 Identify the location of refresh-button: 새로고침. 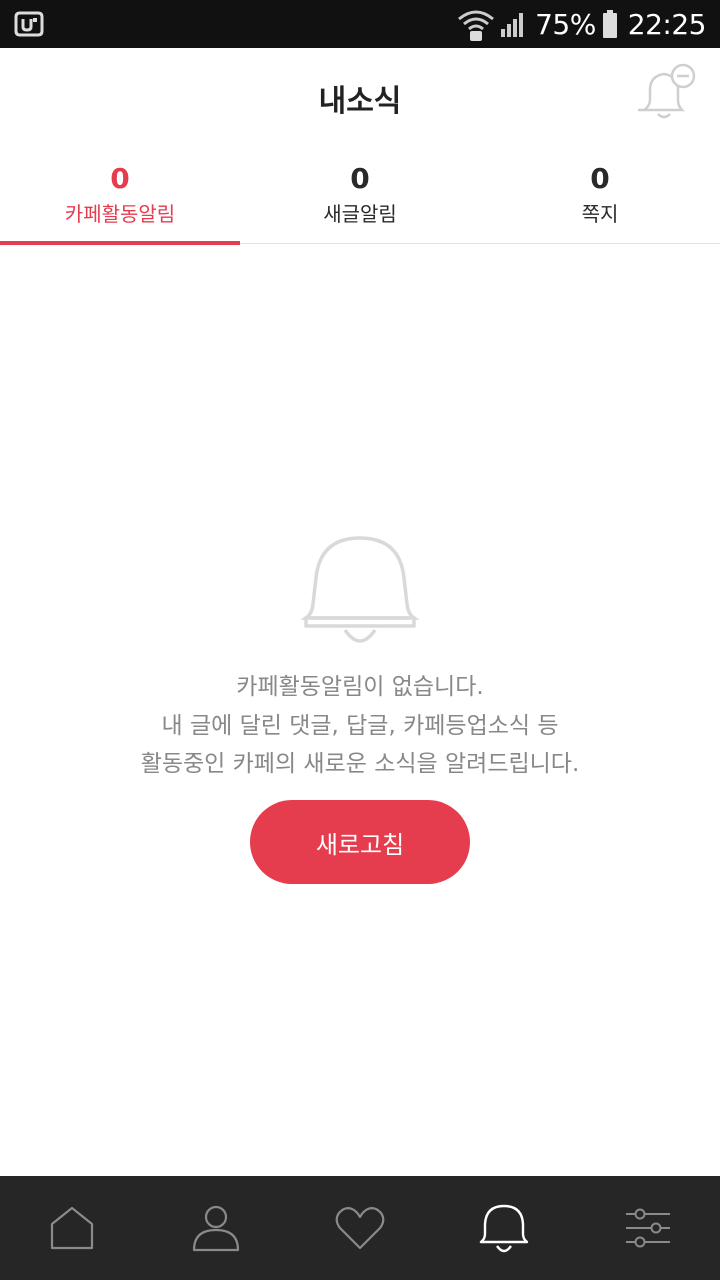
(360, 842).